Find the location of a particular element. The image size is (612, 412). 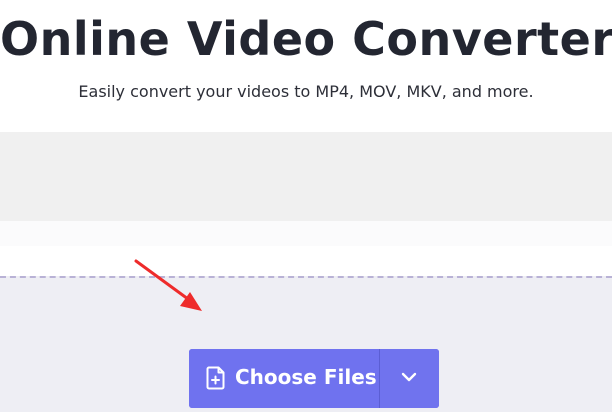

section-gap is located at coordinates (306, 233).